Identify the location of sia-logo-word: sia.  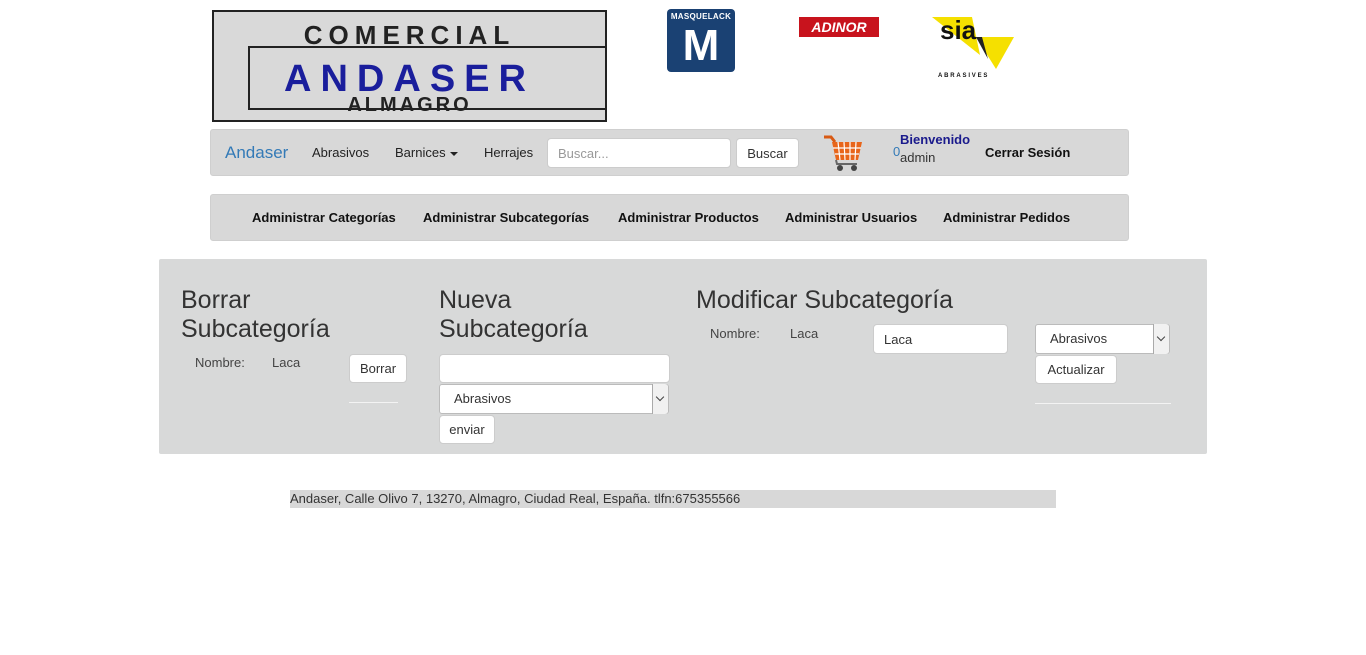
(958, 31).